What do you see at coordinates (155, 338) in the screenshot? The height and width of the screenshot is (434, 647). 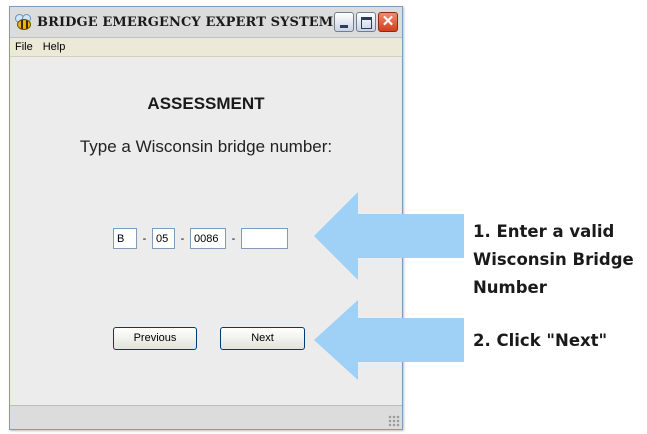 I see `previous-button: Previous` at bounding box center [155, 338].